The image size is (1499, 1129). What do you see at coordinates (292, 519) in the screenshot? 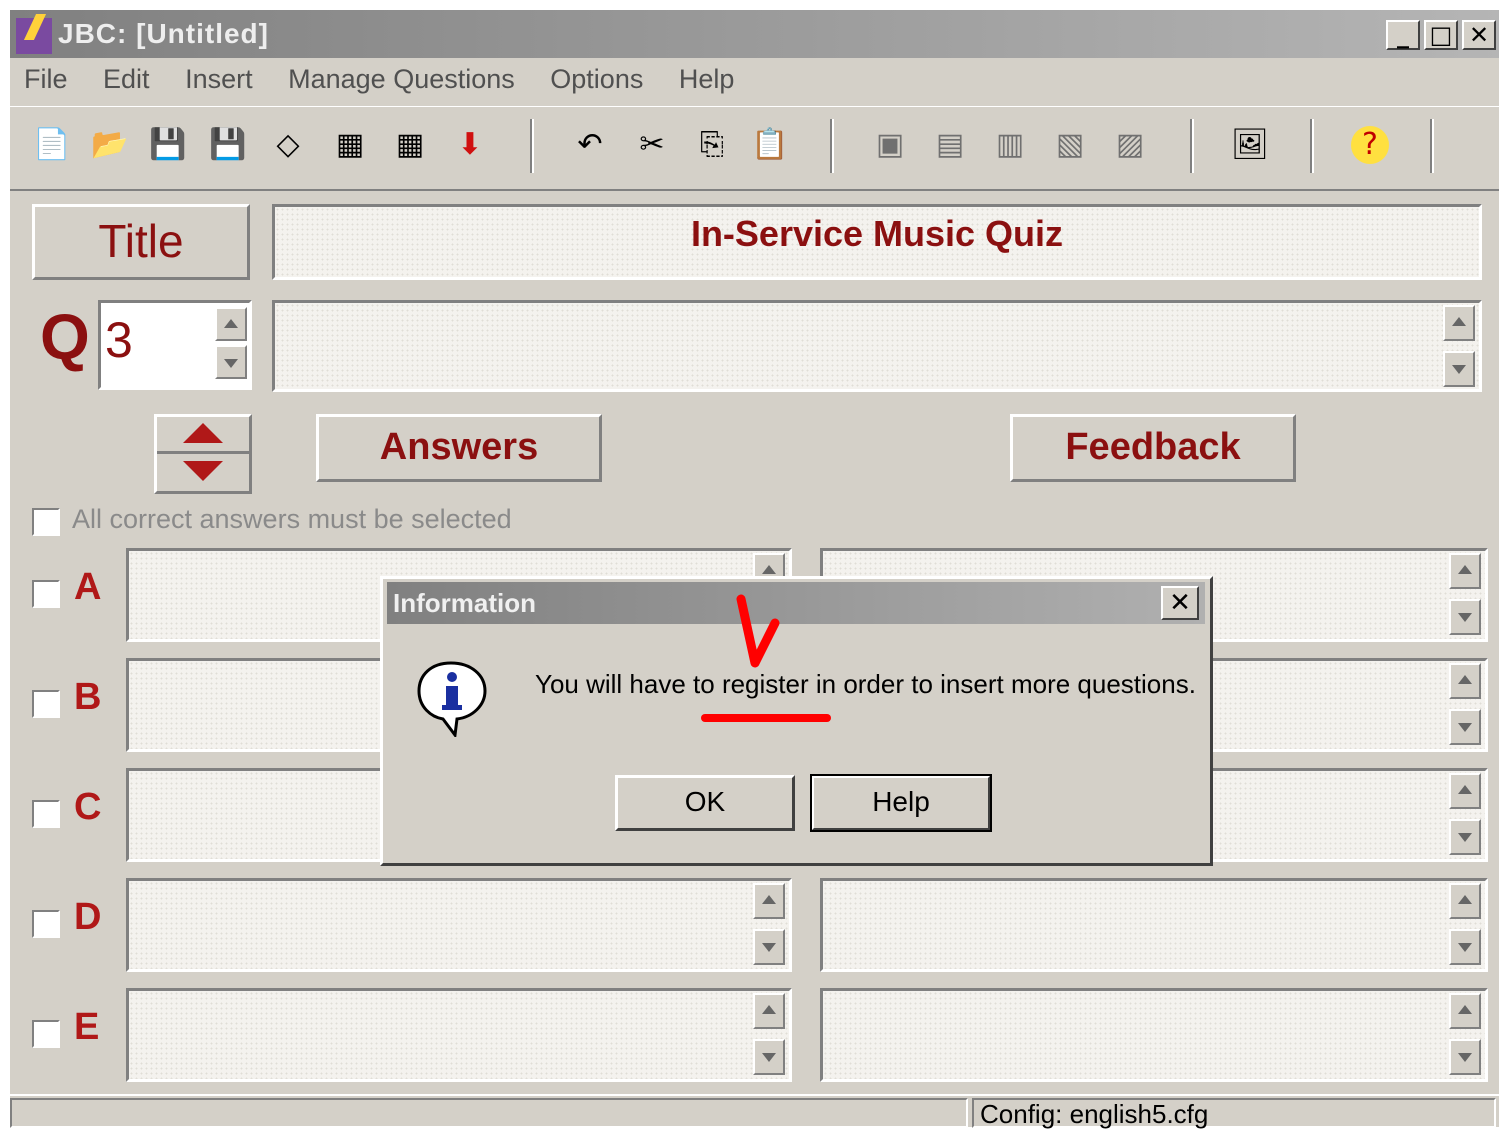
I see `all-correct-label: All correct answers must be selected` at bounding box center [292, 519].